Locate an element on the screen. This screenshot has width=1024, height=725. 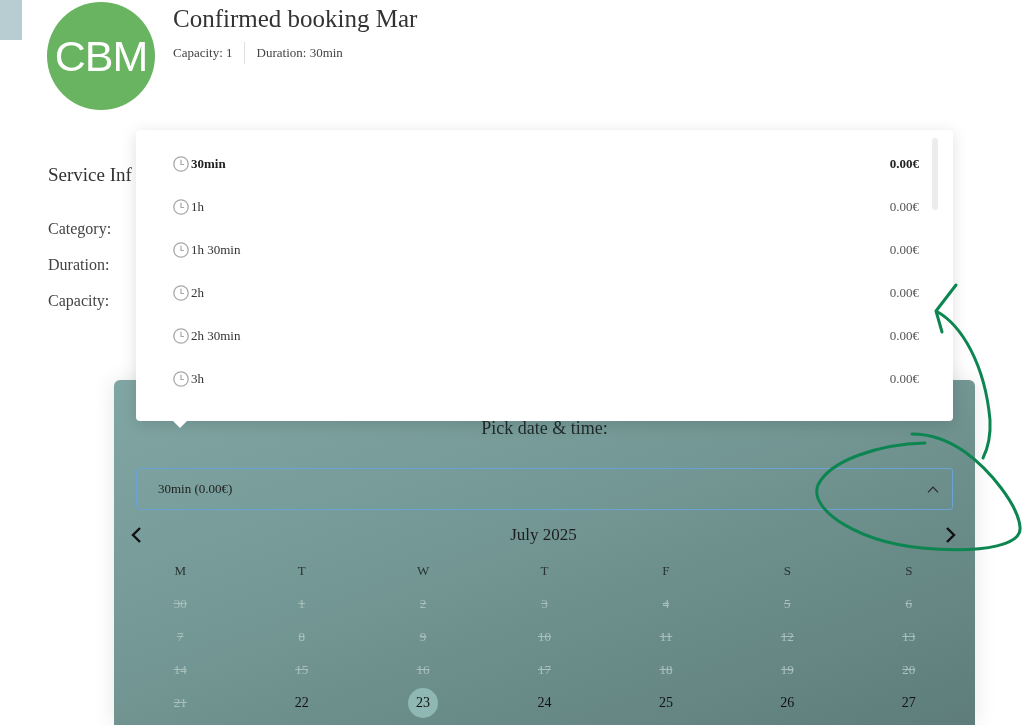
field-label: Category: is located at coordinates (80, 228).